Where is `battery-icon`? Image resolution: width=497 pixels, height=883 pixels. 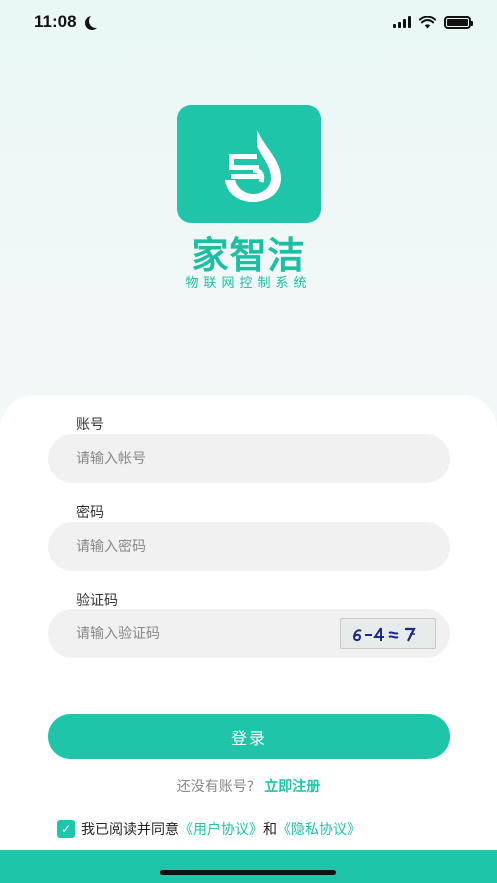 battery-icon is located at coordinates (458, 22).